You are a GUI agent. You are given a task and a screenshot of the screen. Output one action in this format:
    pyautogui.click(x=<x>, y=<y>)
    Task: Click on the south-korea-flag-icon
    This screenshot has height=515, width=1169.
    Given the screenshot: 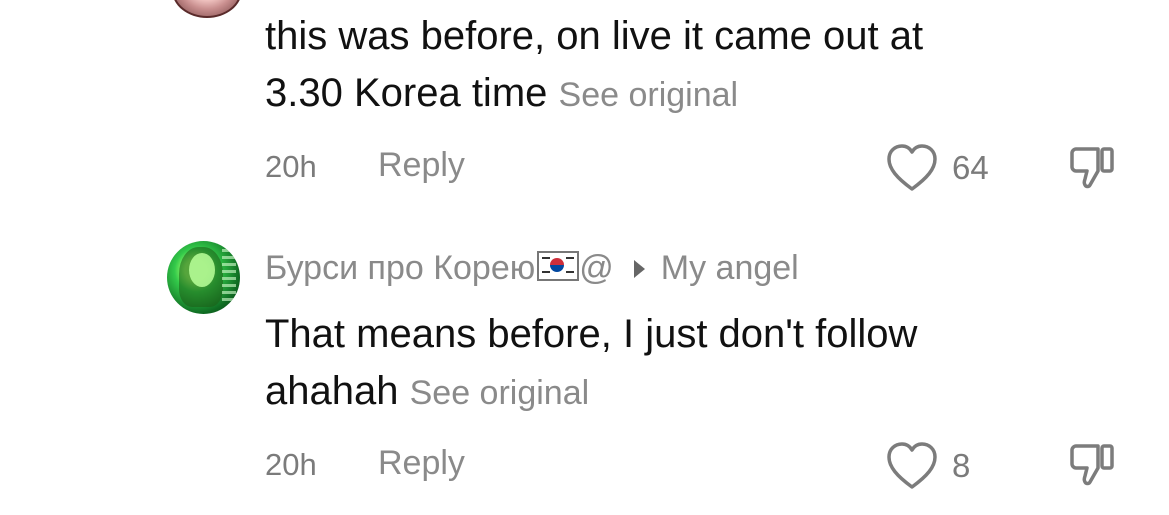 What is the action you would take?
    pyautogui.click(x=558, y=266)
    